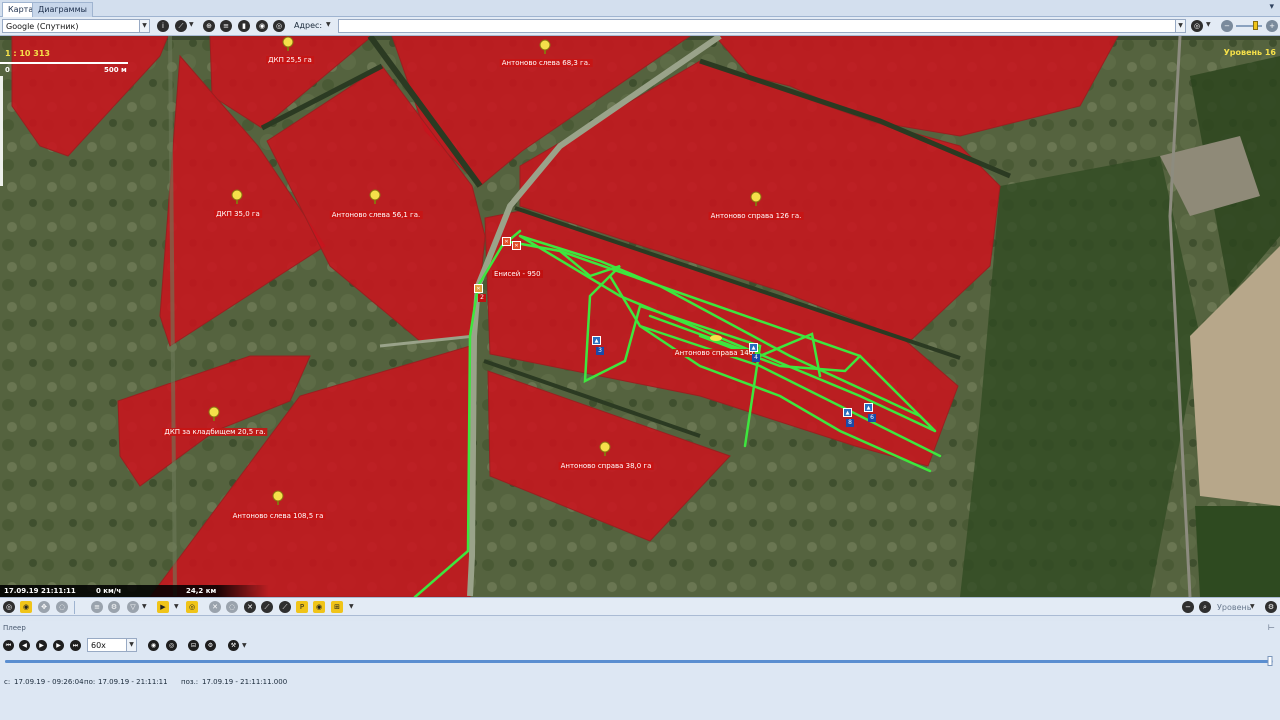 The width and height of the screenshot is (1280, 720). I want to click on timeline-progress, so click(638, 661).